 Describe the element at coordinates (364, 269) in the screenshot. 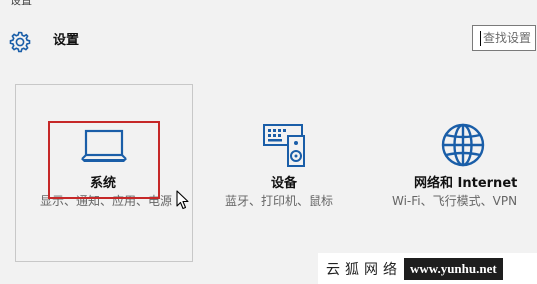

I see `watermark-text: 云狐网络` at that location.